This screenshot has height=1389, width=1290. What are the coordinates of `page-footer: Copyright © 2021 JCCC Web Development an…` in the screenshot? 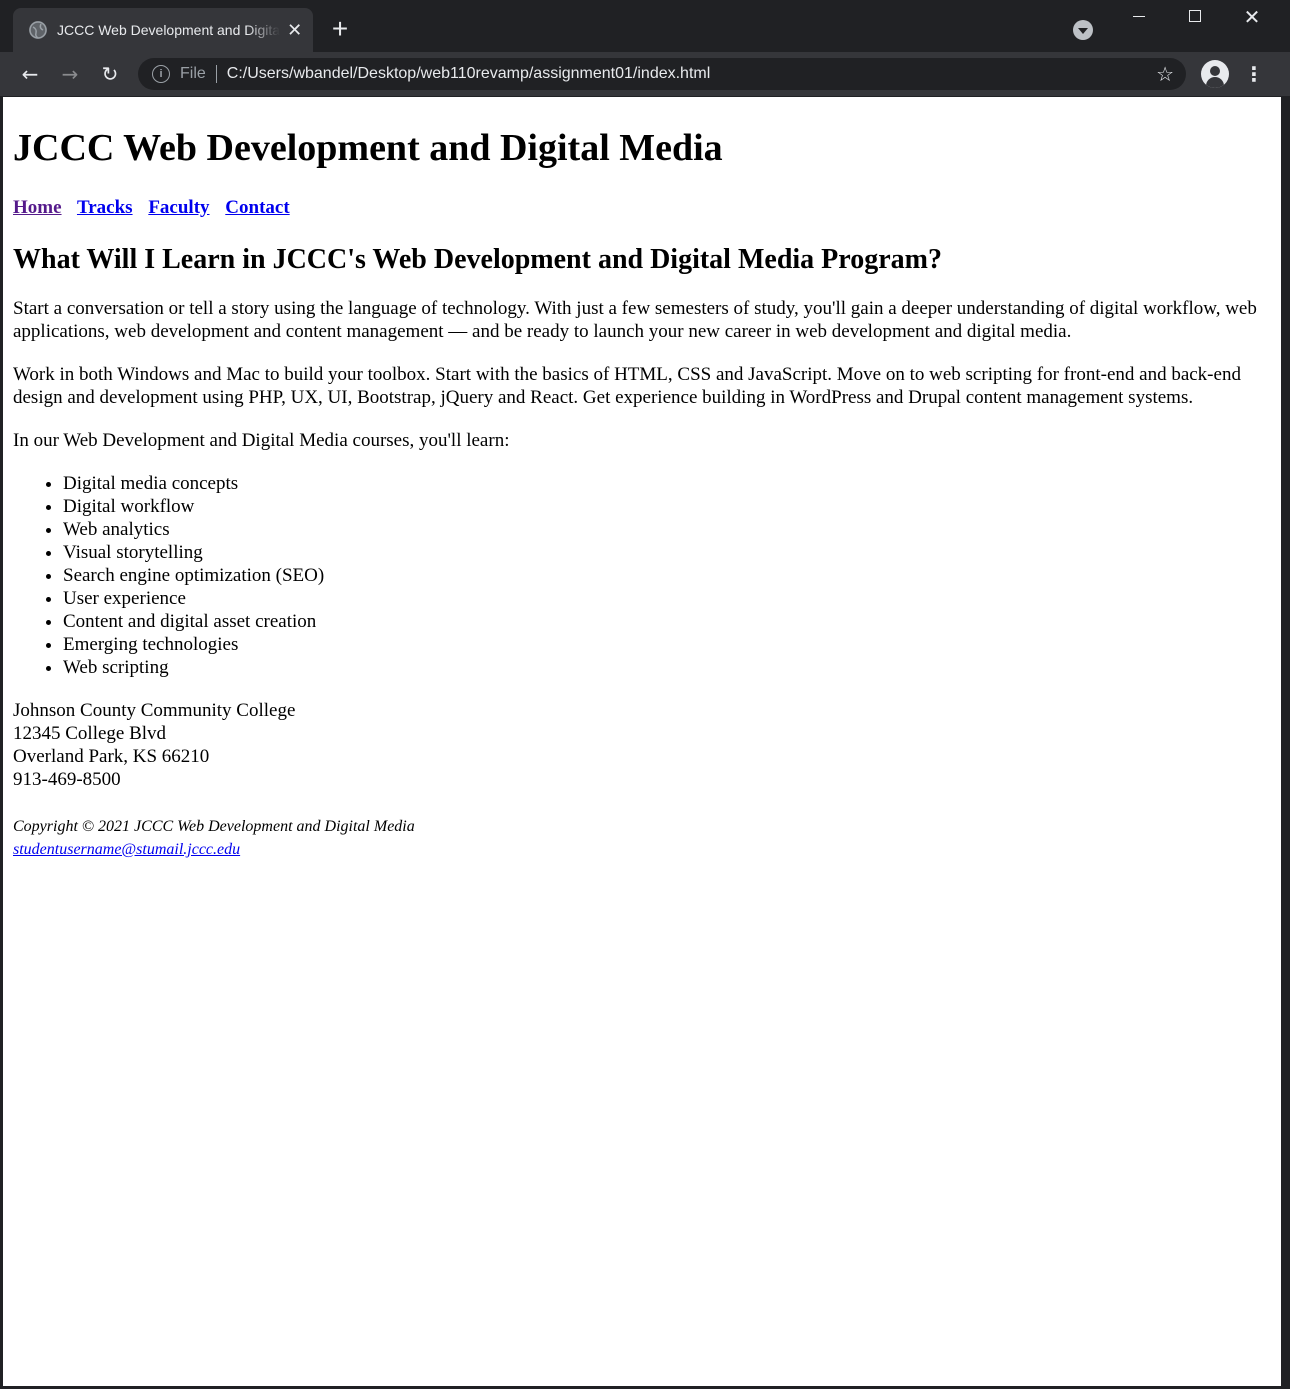 It's located at (642, 838).